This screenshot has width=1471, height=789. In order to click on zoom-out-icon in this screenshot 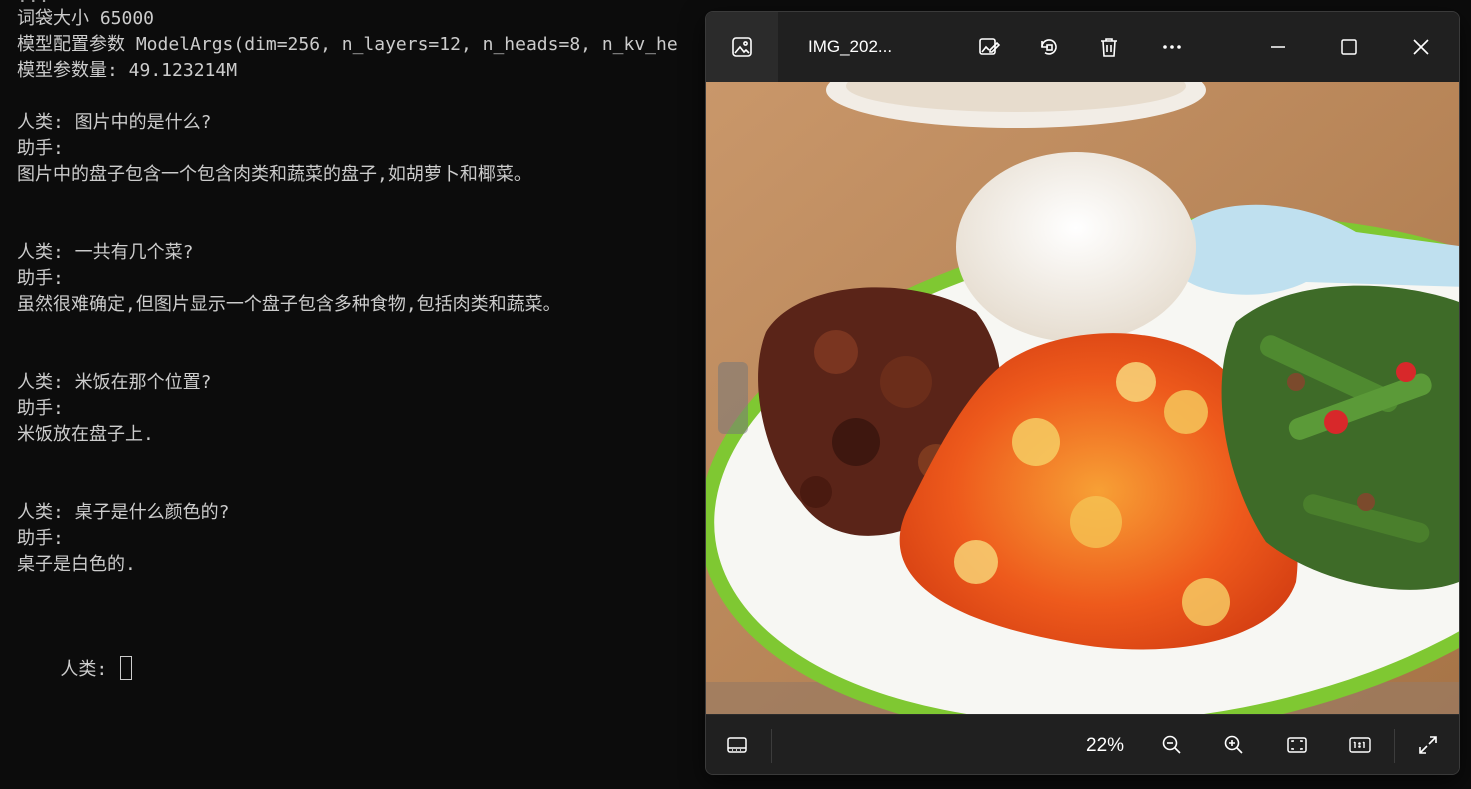, I will do `click(1171, 744)`.